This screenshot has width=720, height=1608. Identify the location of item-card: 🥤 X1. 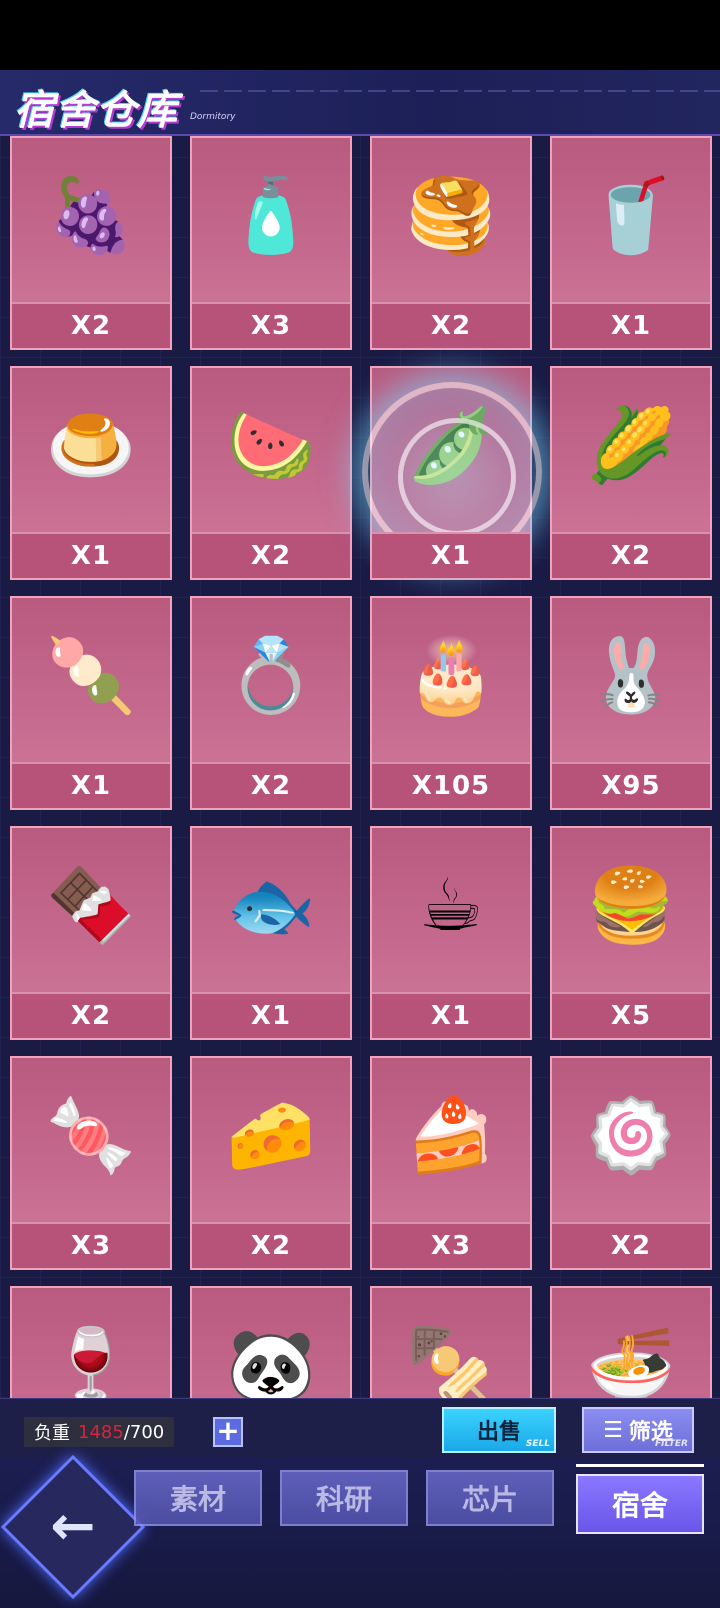
(631, 243).